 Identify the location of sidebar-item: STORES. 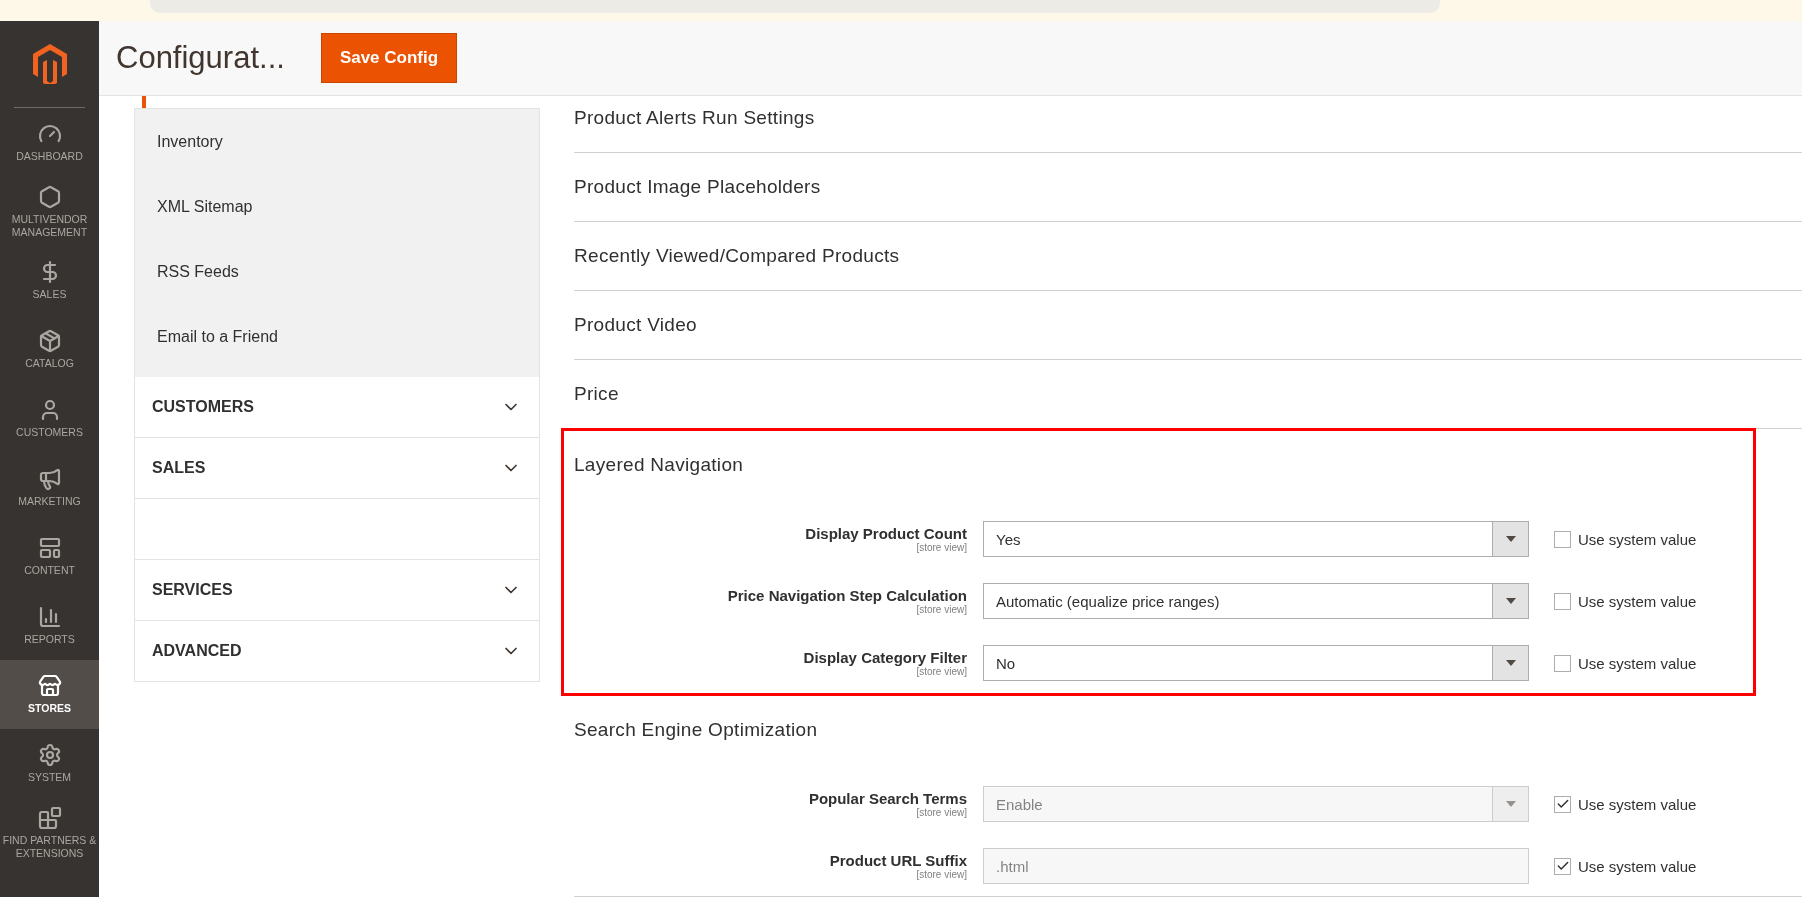
(49, 694).